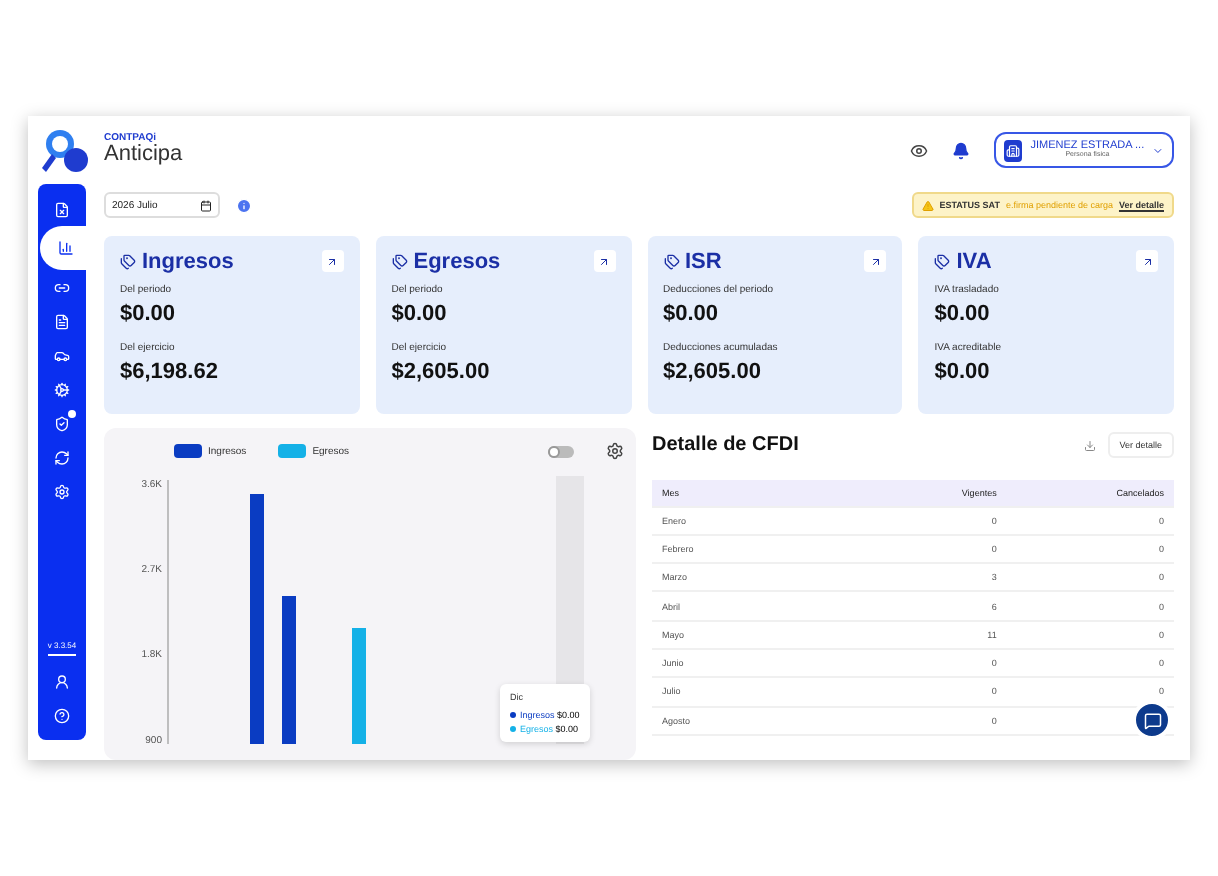 The height and width of the screenshot is (876, 1218). I want to click on table-title: Detalle de CFDI, so click(725, 445).